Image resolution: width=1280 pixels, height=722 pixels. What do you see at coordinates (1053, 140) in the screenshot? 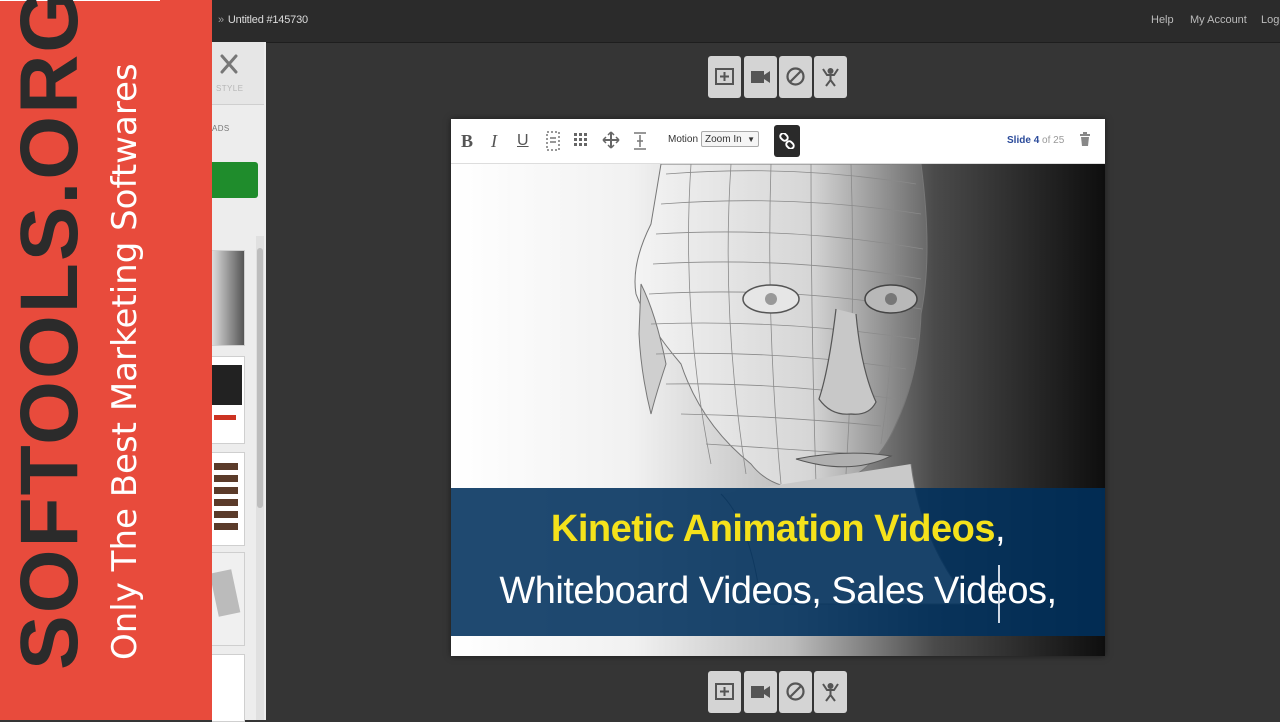
I see `slide-total: of 25` at bounding box center [1053, 140].